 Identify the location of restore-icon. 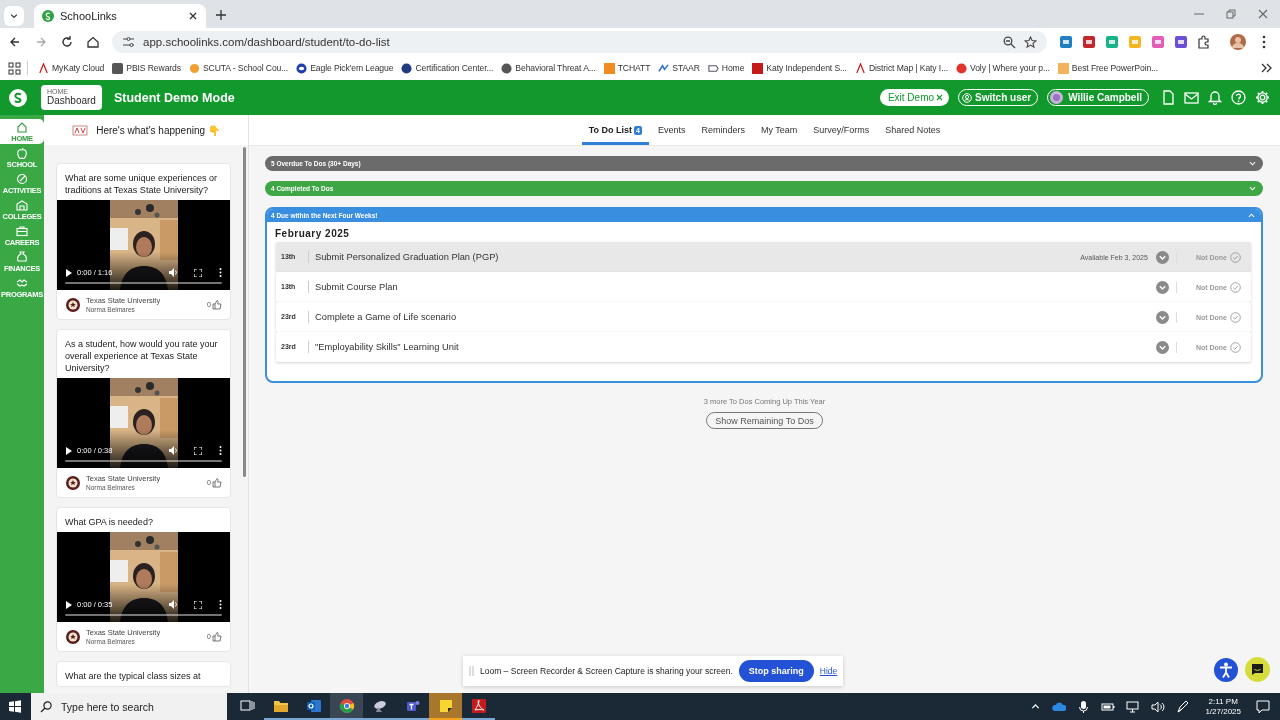
(1231, 14).